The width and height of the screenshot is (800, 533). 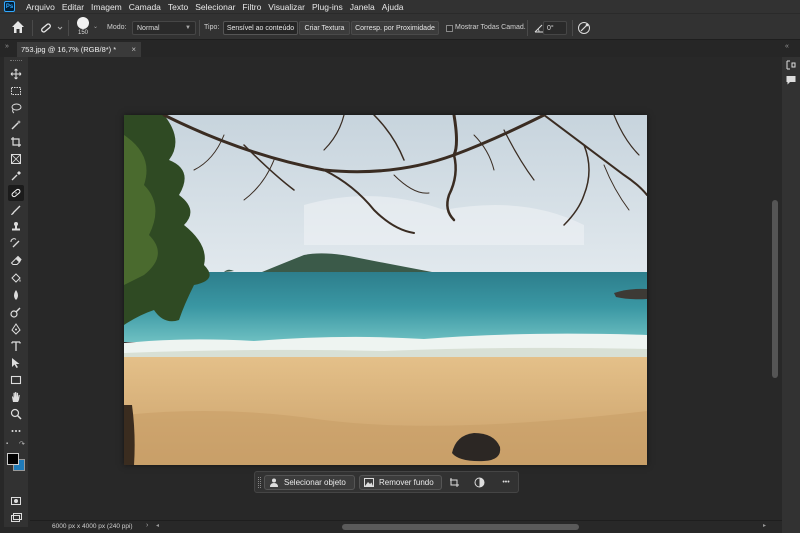 I want to click on toolbar-grip, so click(x=16, y=61).